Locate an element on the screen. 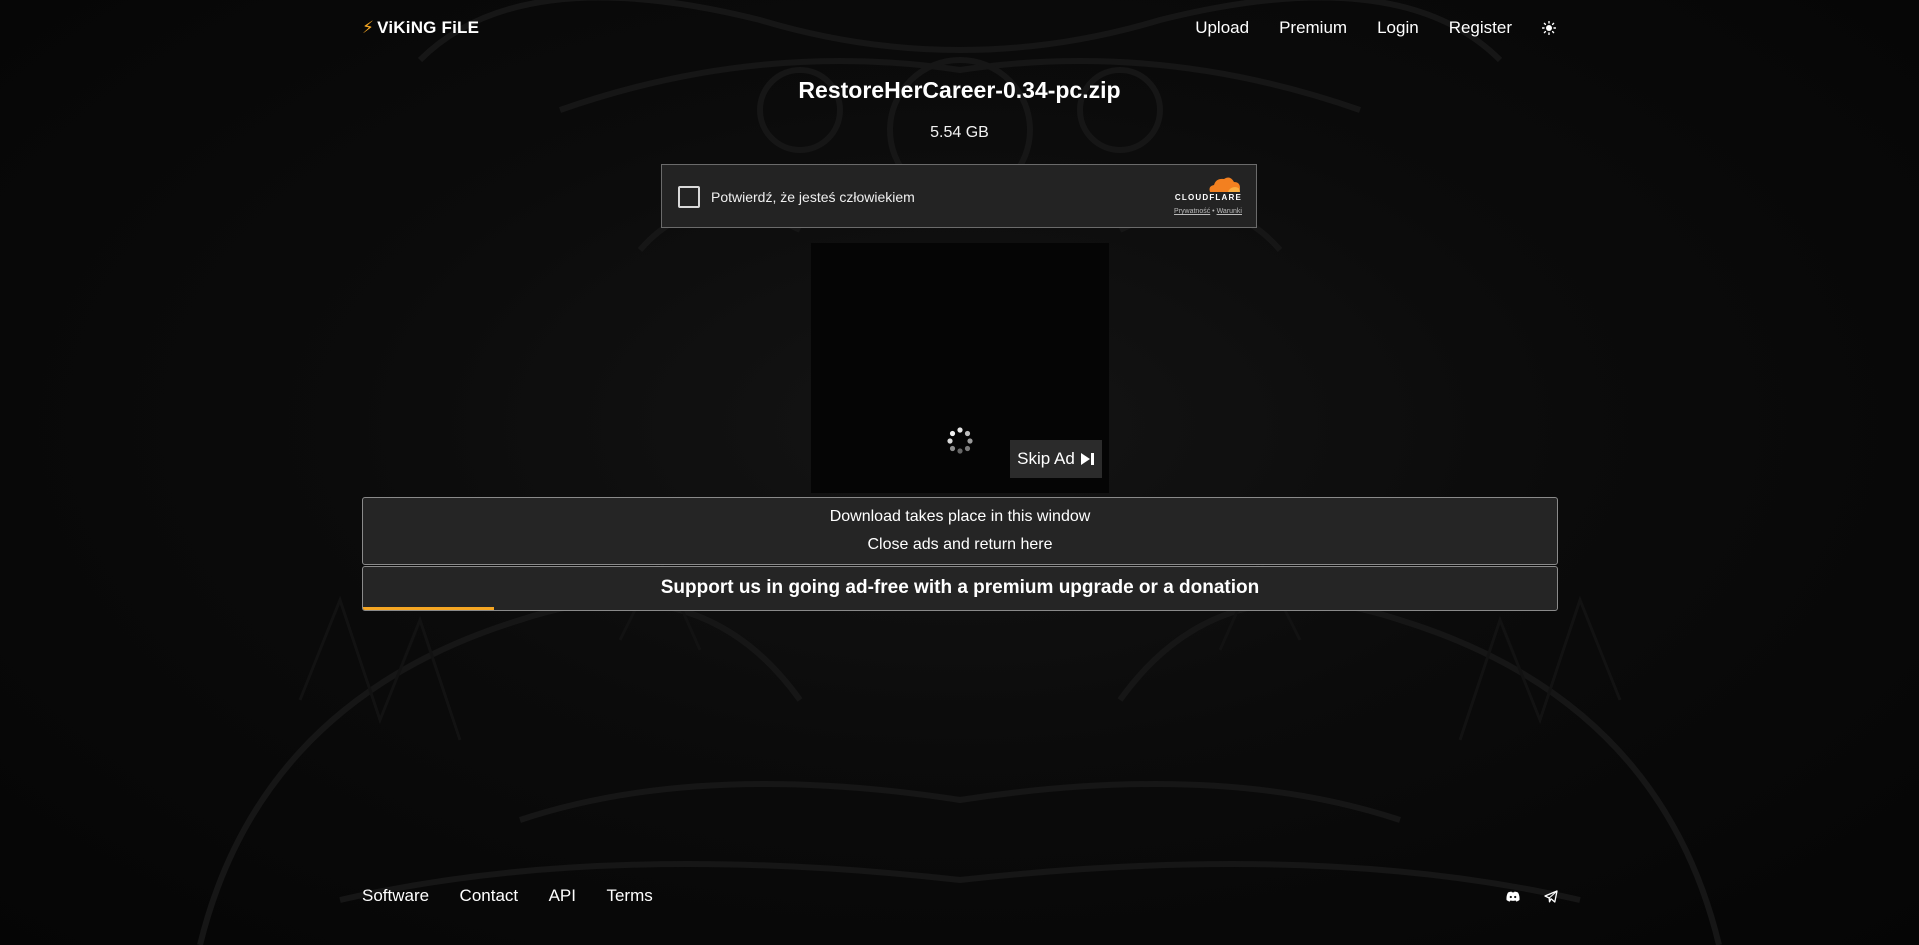 This screenshot has height=945, width=1919. nav-premium-link: Premium is located at coordinates (1313, 28).